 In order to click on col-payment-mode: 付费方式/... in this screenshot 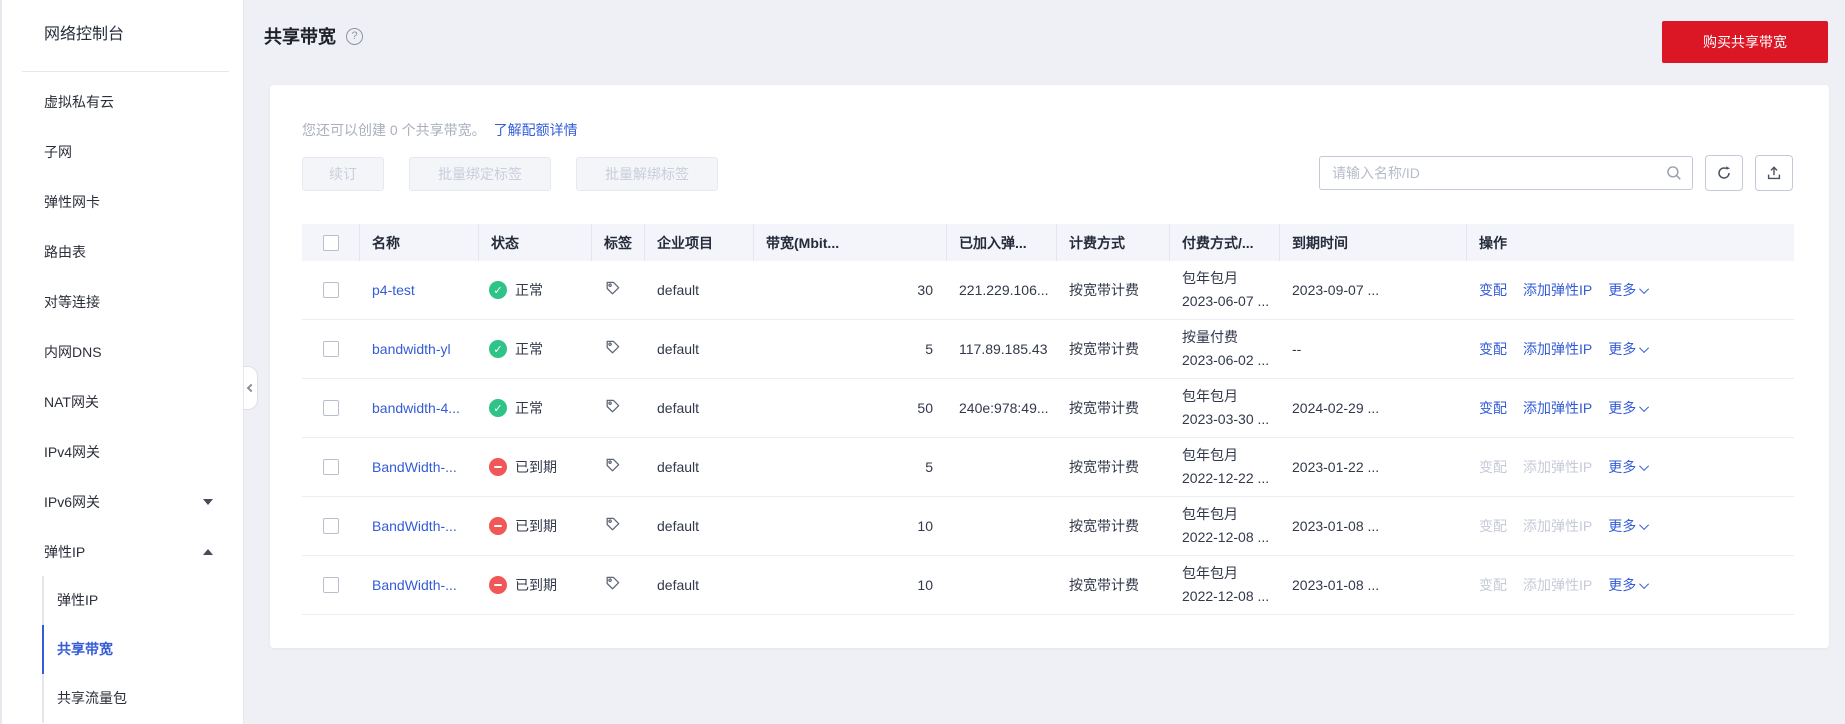, I will do `click(1225, 242)`.